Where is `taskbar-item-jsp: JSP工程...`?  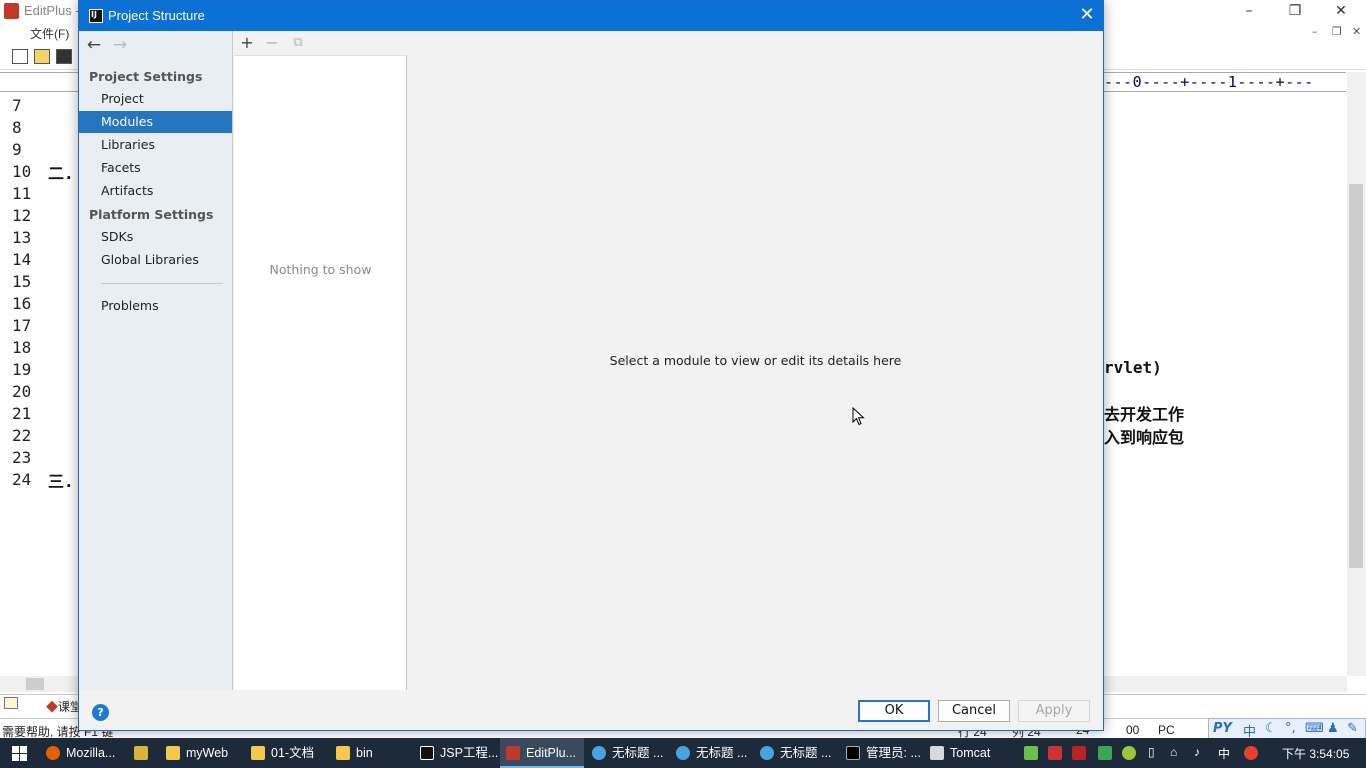
taskbar-item-jsp: JSP工程... is located at coordinates (456, 753).